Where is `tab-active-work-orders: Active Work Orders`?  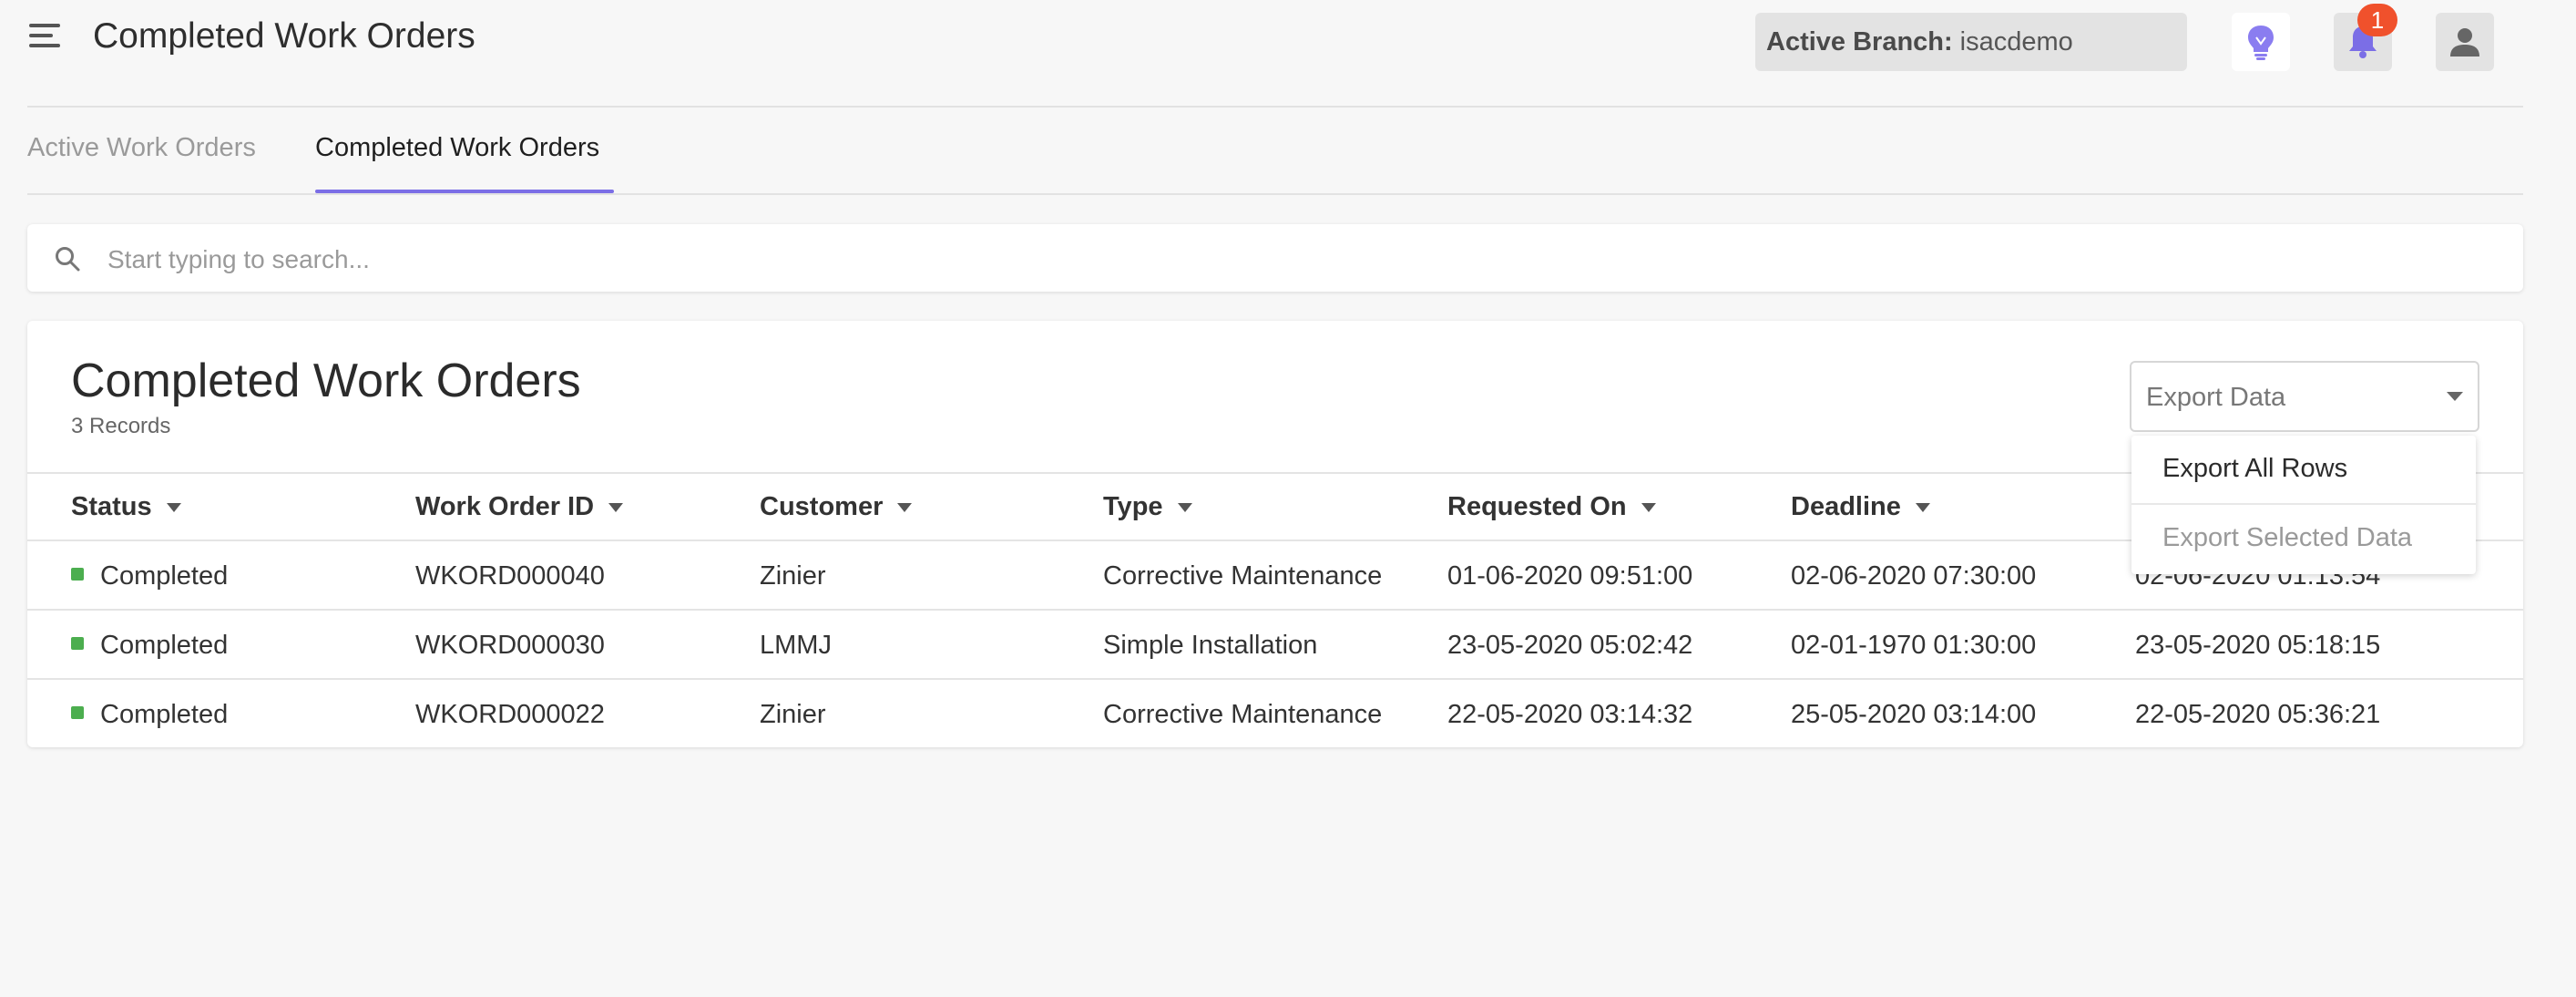
tab-active-work-orders: Active Work Orders is located at coordinates (141, 148).